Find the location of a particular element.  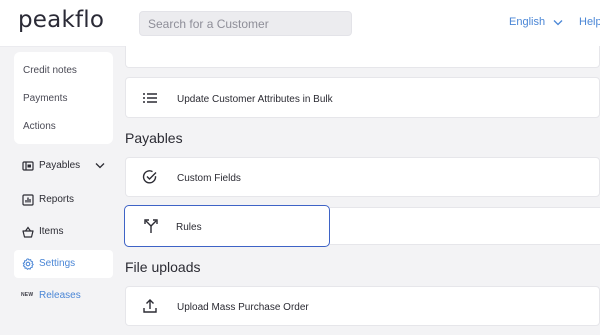

sidebar-item-releases: NEW Releases is located at coordinates (63, 296).